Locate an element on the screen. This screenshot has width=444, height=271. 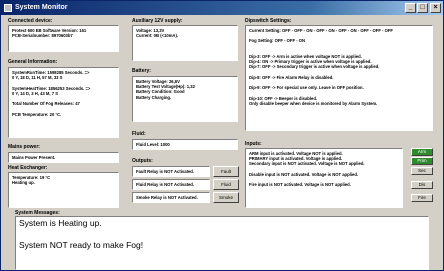
connected-device-label: Connected device: is located at coordinates (30, 21).